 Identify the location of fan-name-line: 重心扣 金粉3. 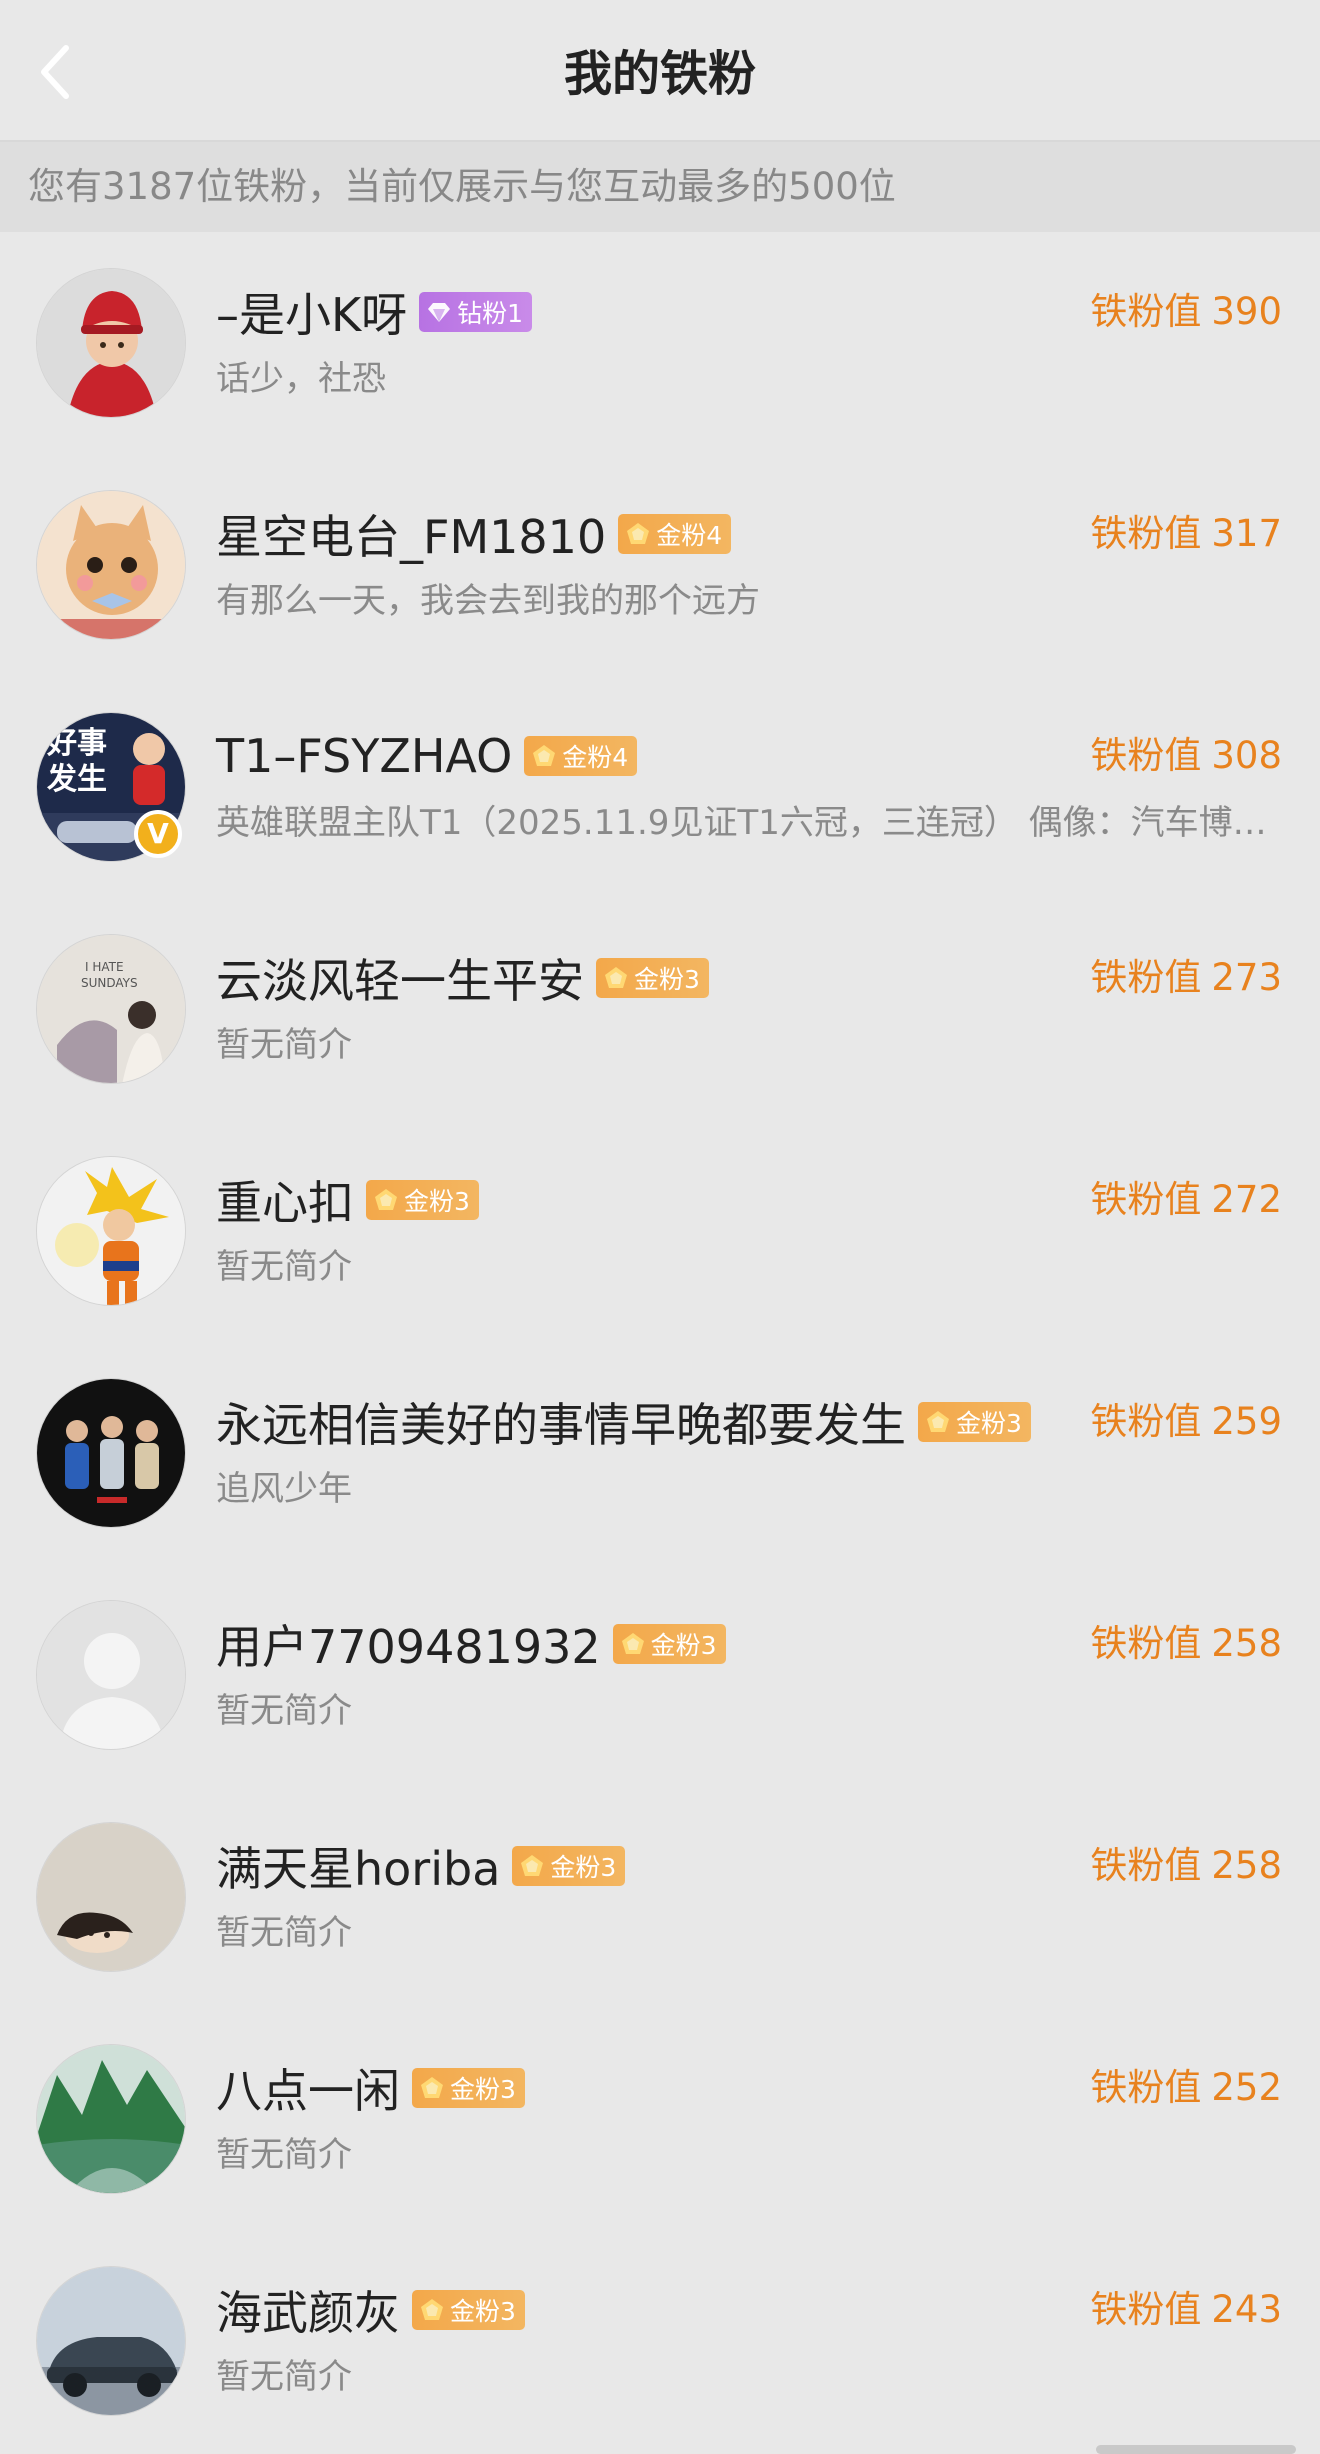
(347, 1200).